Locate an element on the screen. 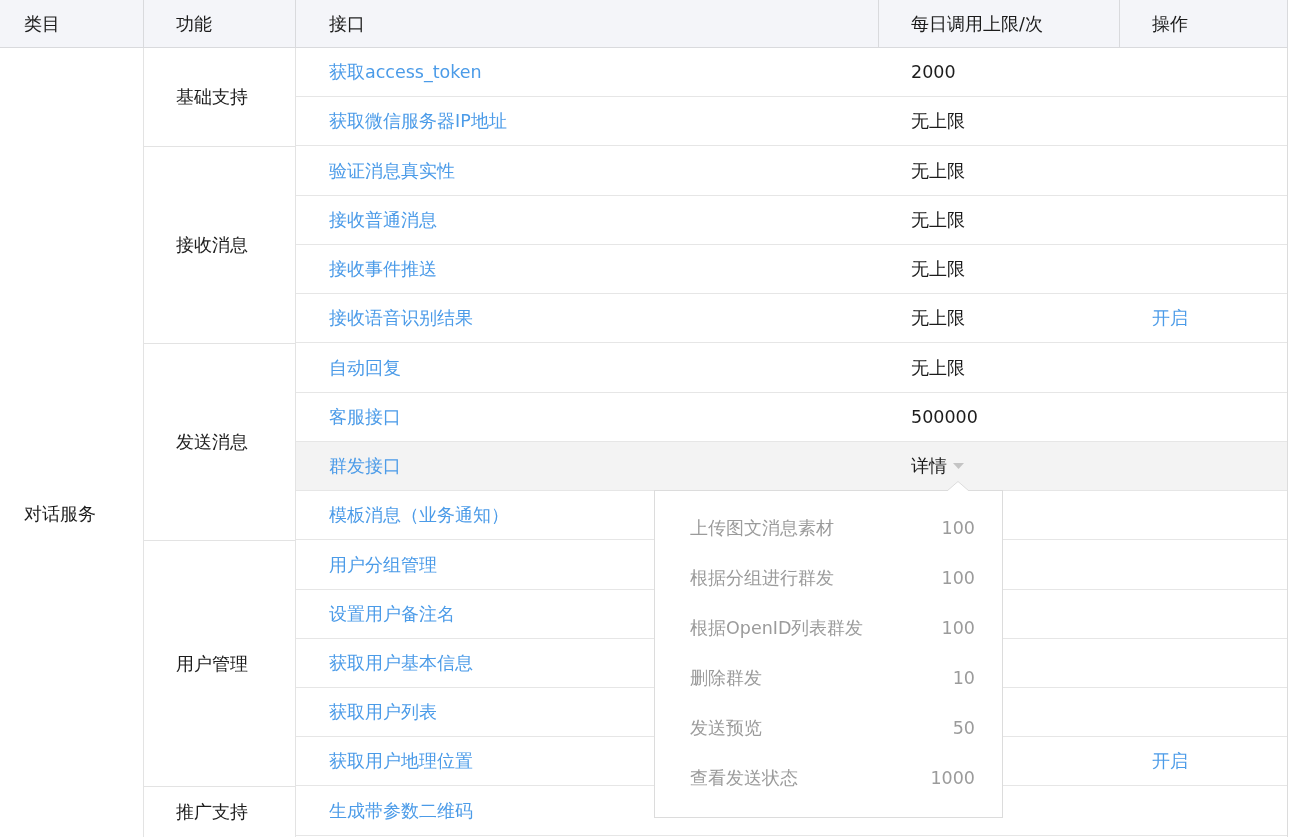 The width and height of the screenshot is (1313, 837). column-header: 操作 is located at coordinates (1170, 24).